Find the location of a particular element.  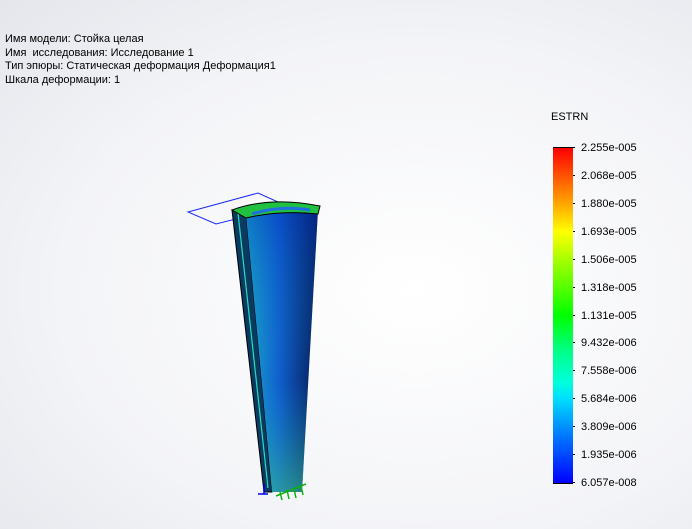

legend-label: 1.318e-005 is located at coordinates (609, 287).